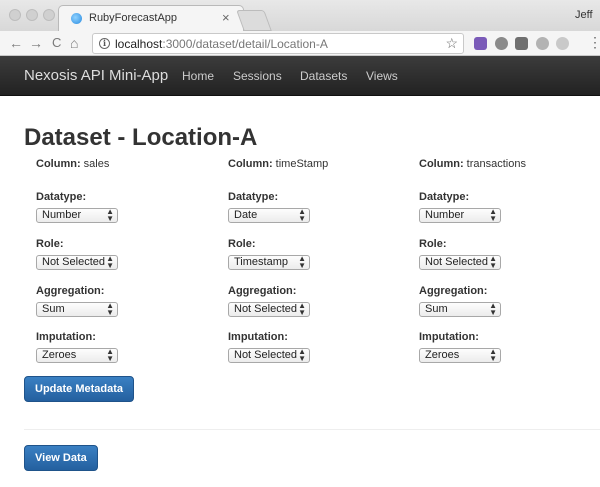 This screenshot has height=487, width=600. Describe the element at coordinates (56, 43) in the screenshot. I see `reload-icon: C` at that location.